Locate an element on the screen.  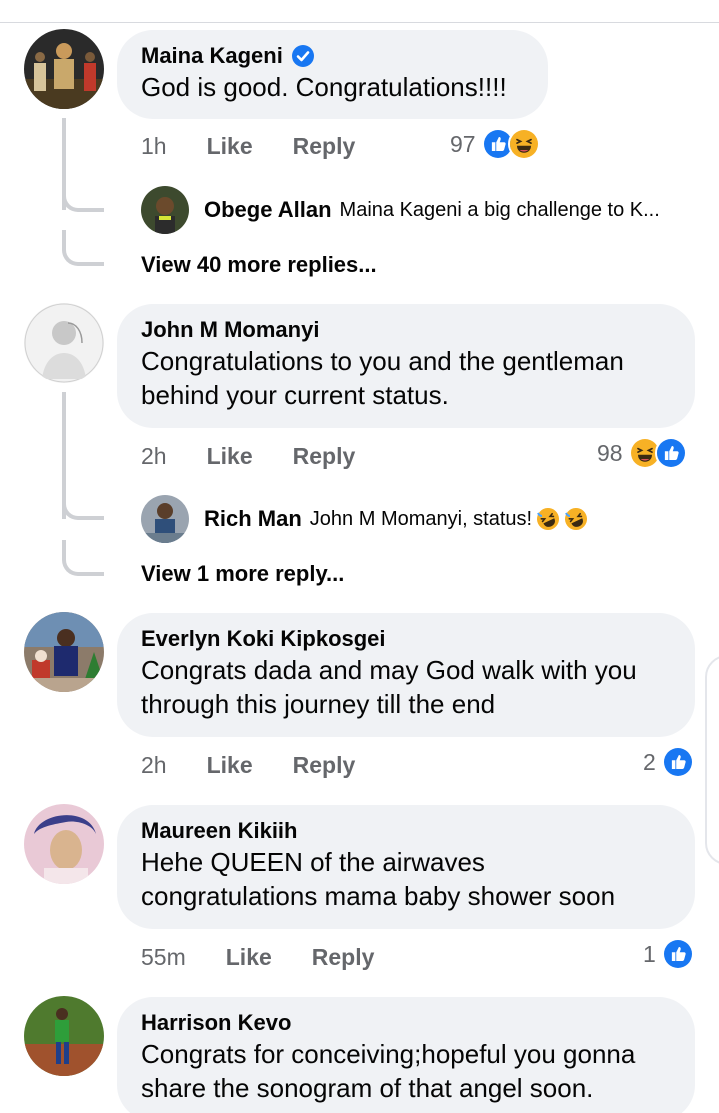
comment-text-line: Hehe QUEEN of the airwaves is located at coordinates (313, 862).